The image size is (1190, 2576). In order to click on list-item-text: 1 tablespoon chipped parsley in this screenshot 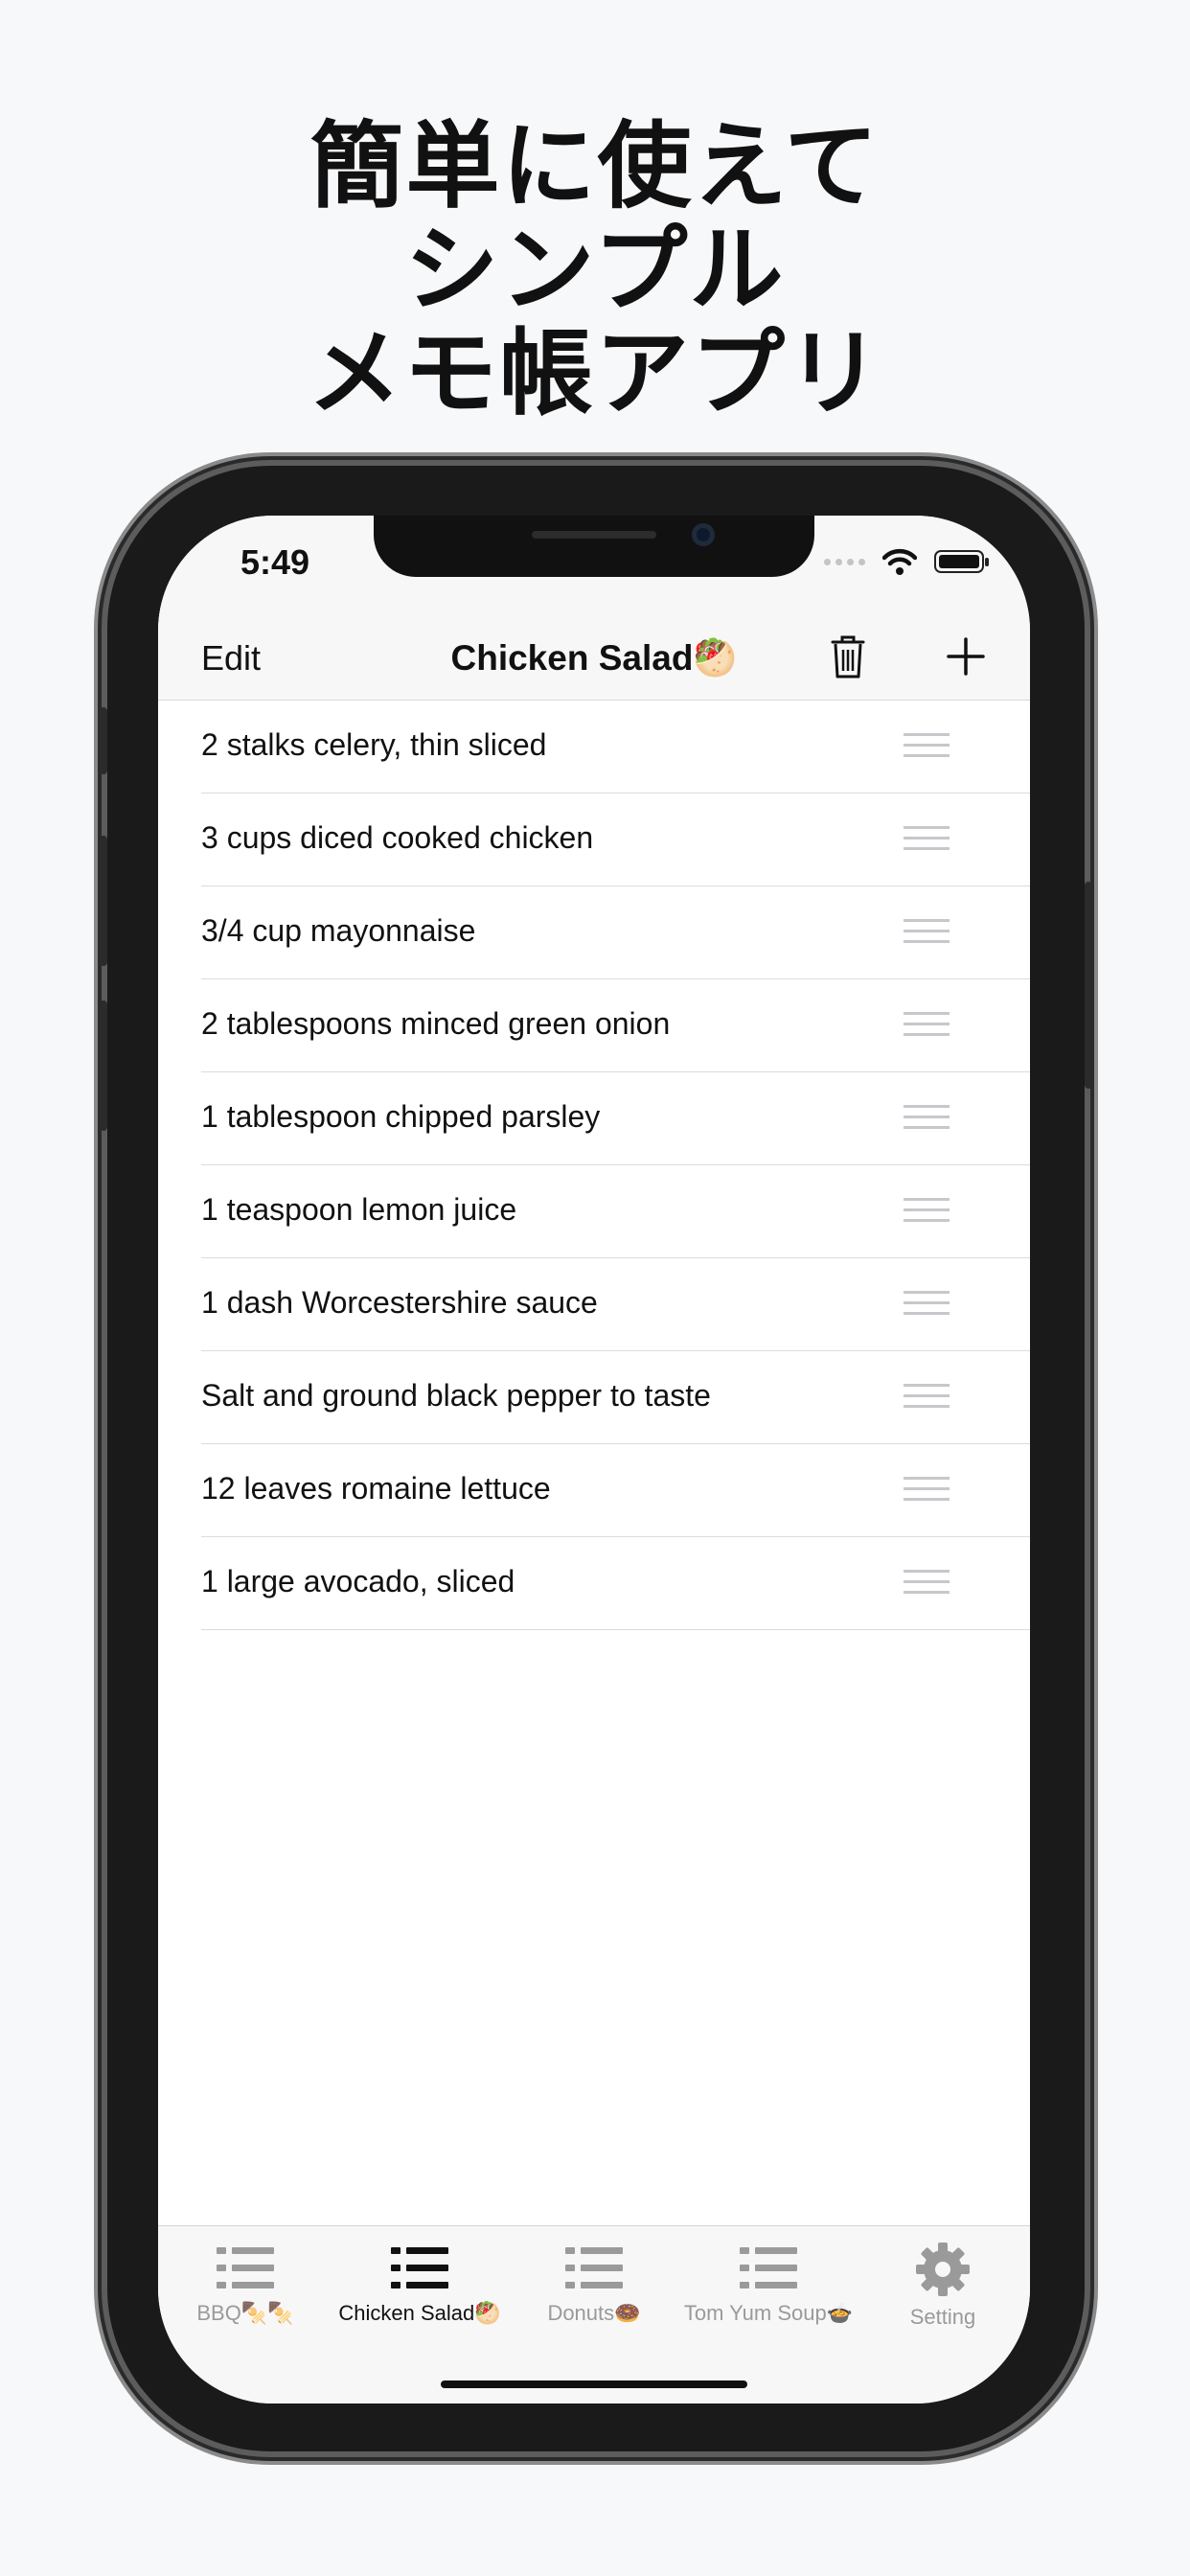, I will do `click(401, 1116)`.